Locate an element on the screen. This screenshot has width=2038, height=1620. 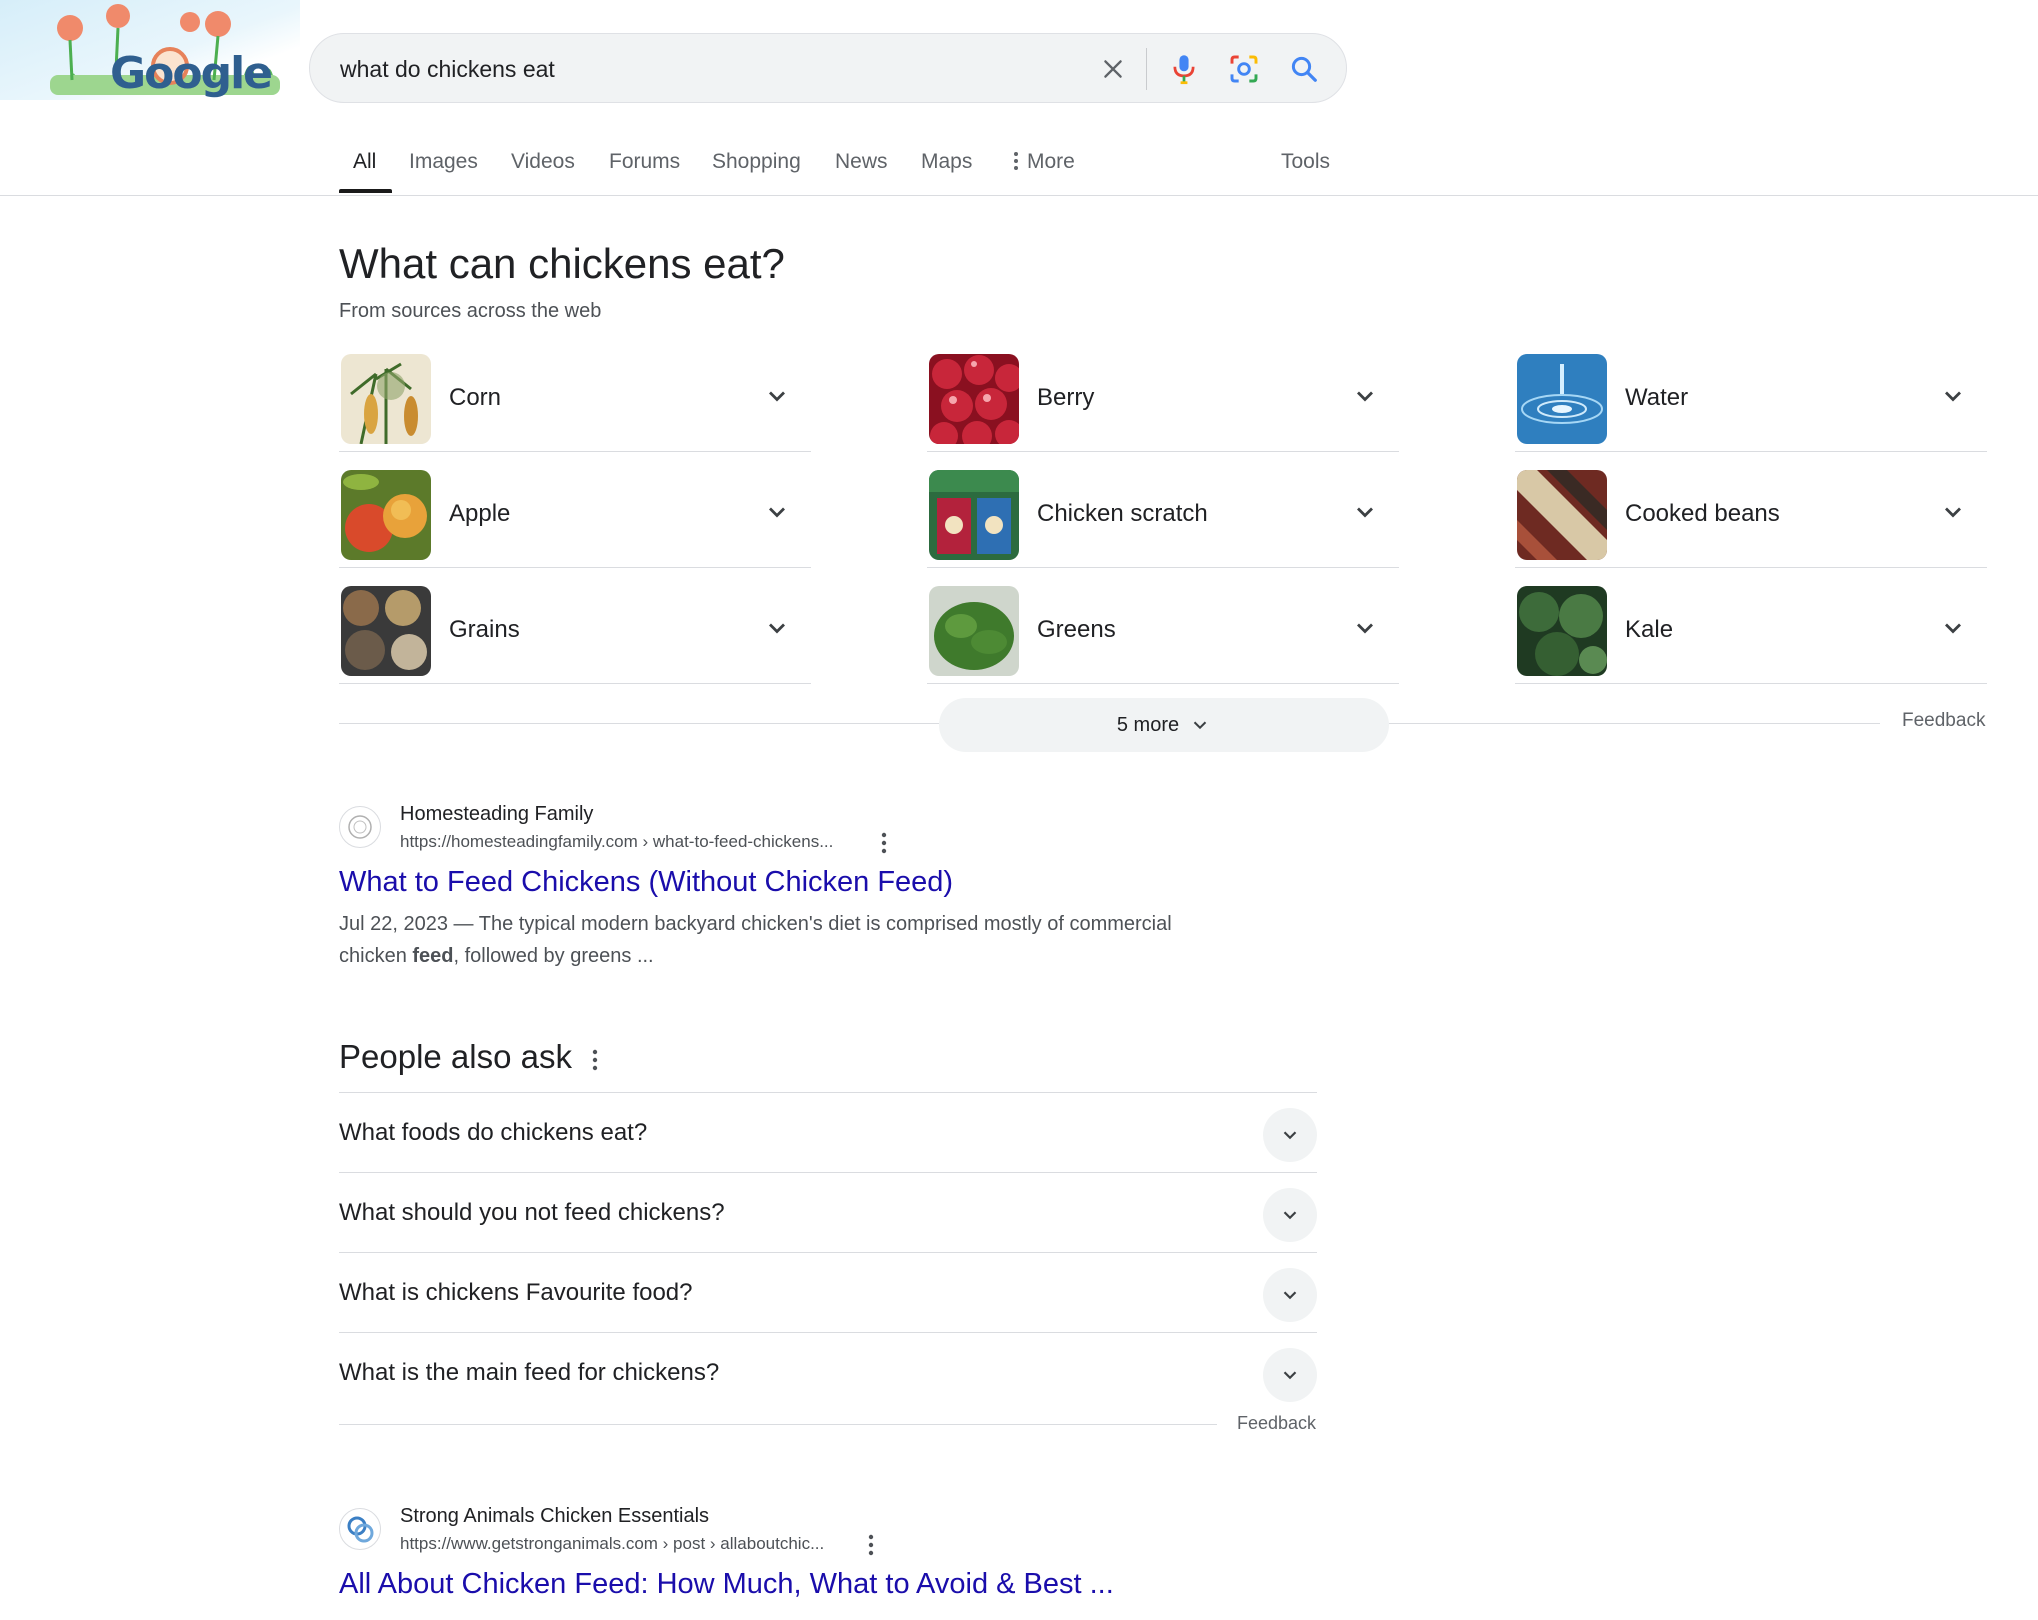
tab-more: More is located at coordinates (1043, 173).